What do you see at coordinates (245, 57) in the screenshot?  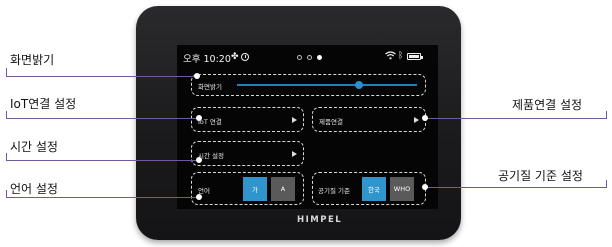 I see `alarm-icon` at bounding box center [245, 57].